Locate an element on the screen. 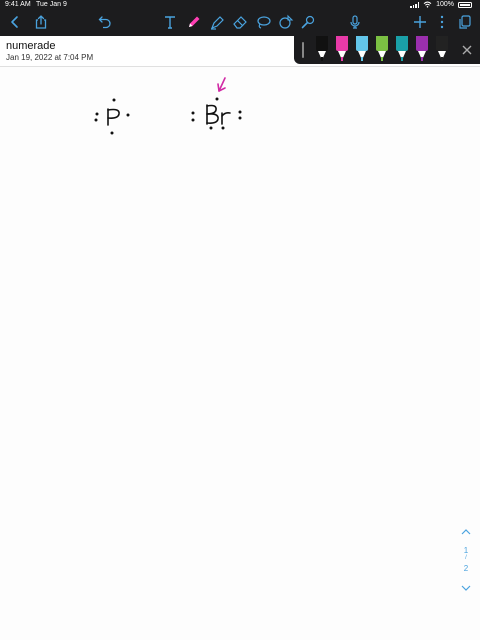  note-date: Jan 19, 2022 at 7:04 PM is located at coordinates (50, 57).